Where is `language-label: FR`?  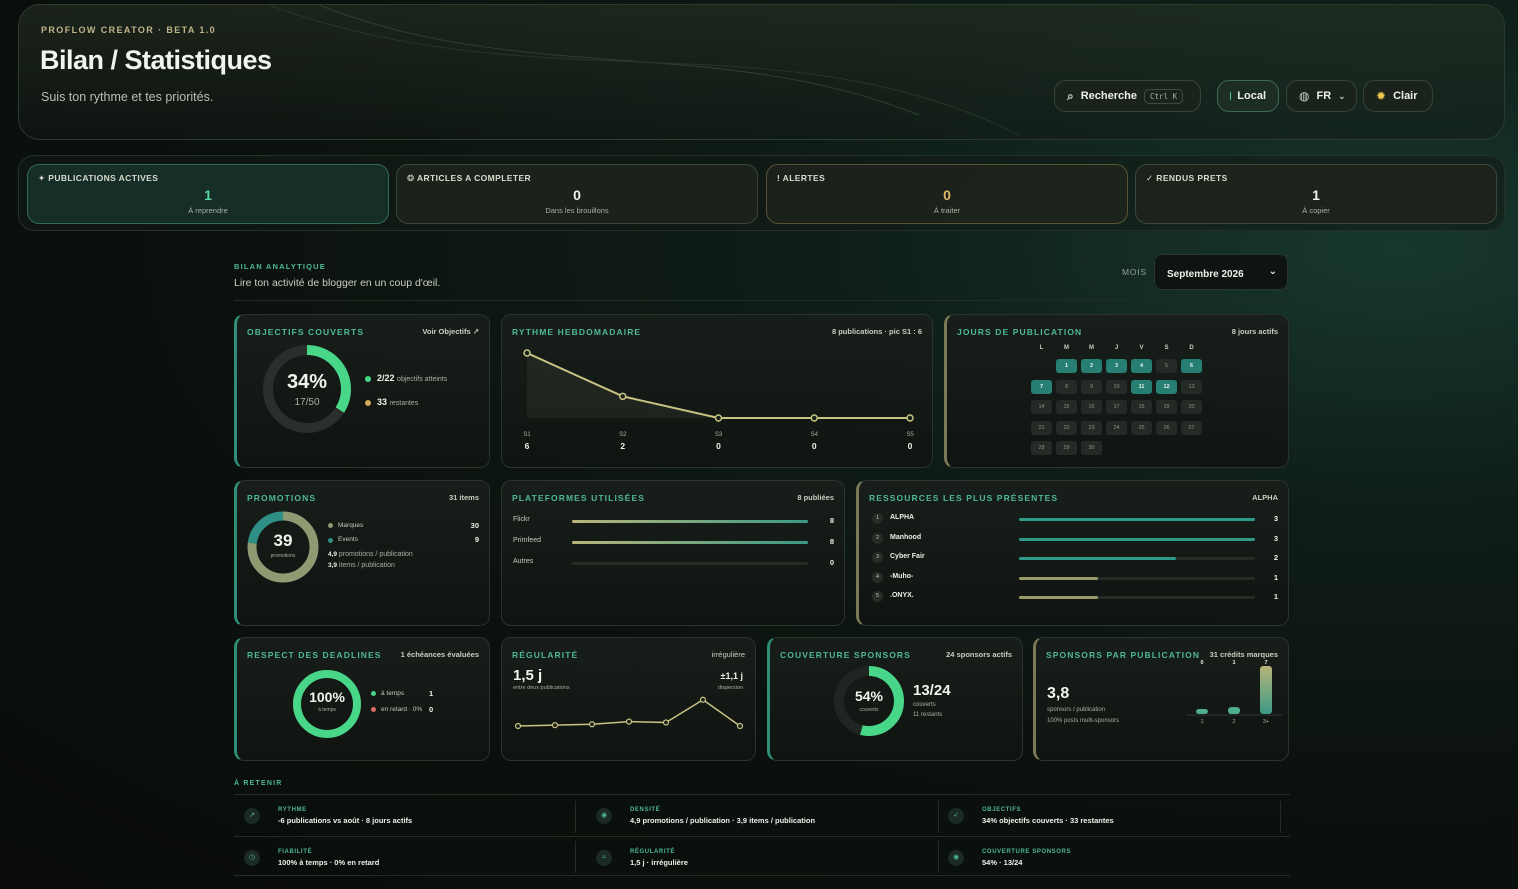 language-label: FR is located at coordinates (1324, 96).